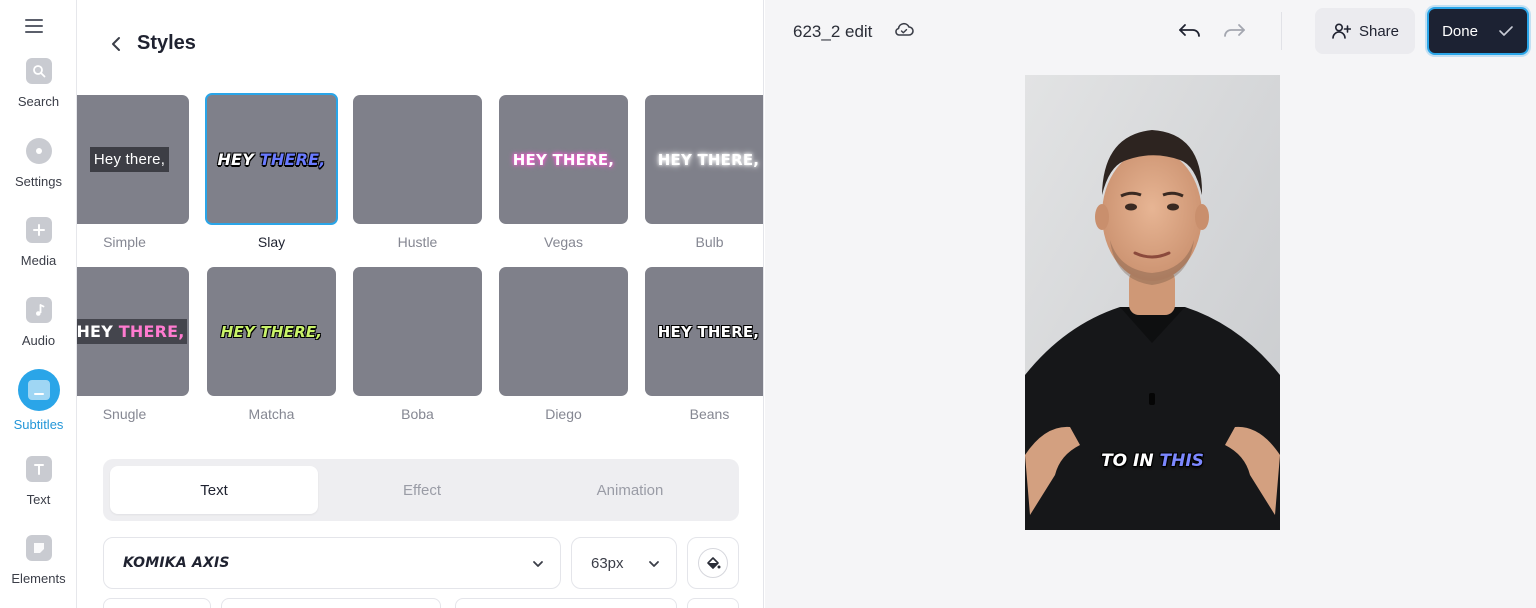 This screenshot has width=1536, height=608. Describe the element at coordinates (607, 563) in the screenshot. I see `font-size-value: 63px` at that location.